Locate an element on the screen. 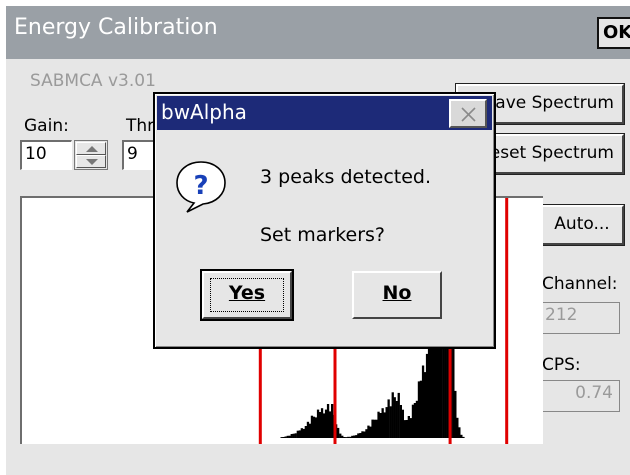  no-button: No is located at coordinates (397, 295).